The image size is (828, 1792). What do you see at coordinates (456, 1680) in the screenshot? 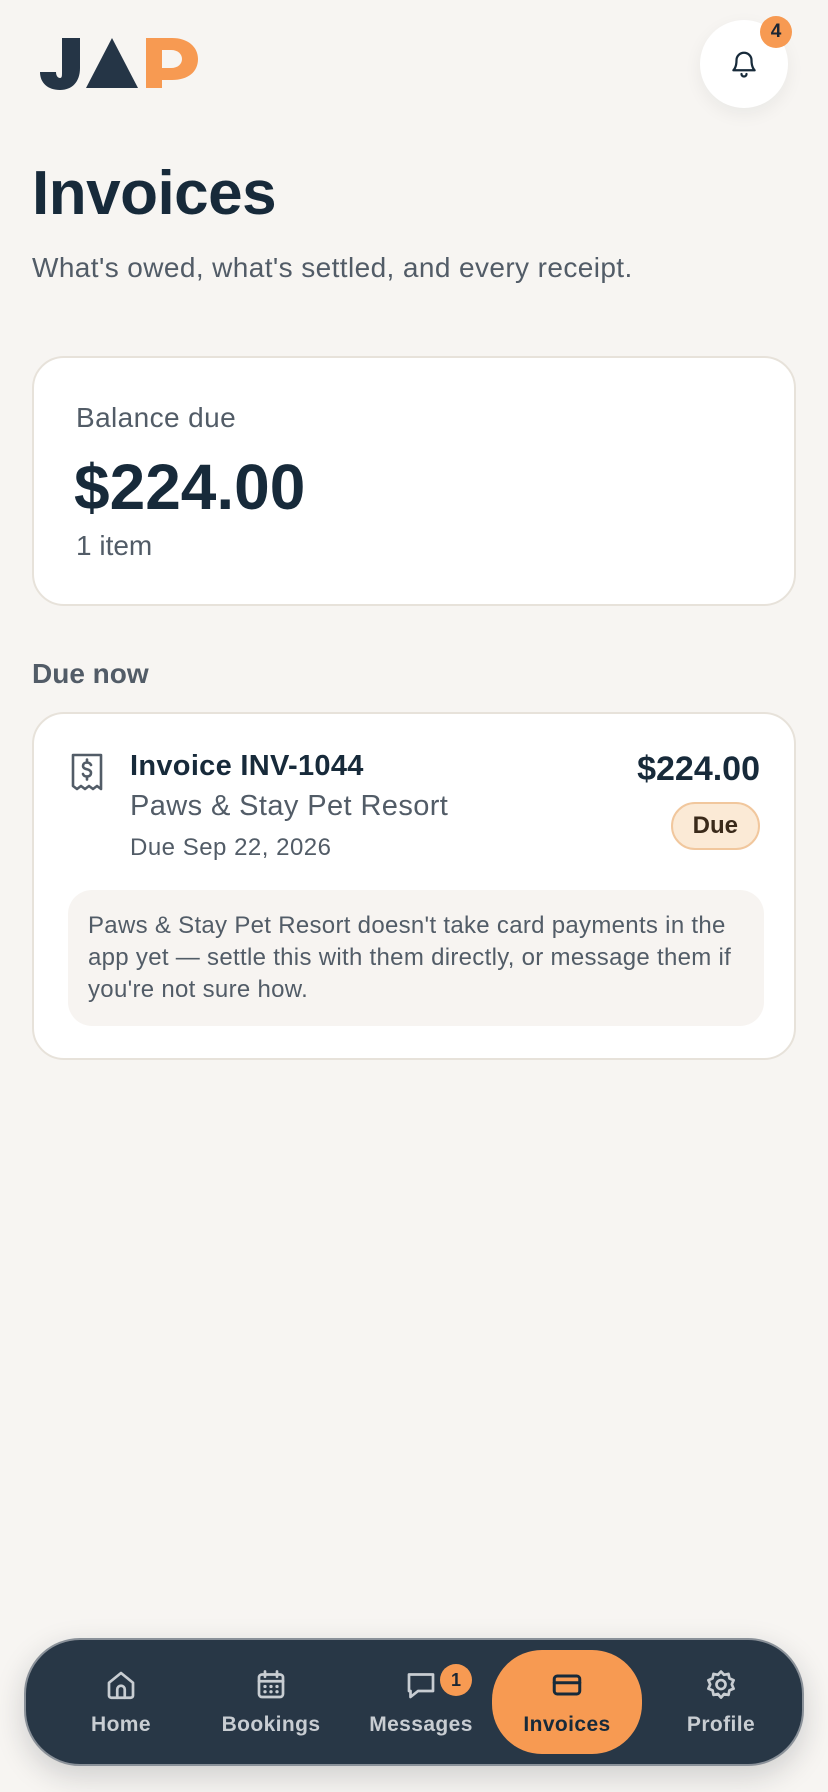
I see `messages-count-badge: 1` at bounding box center [456, 1680].